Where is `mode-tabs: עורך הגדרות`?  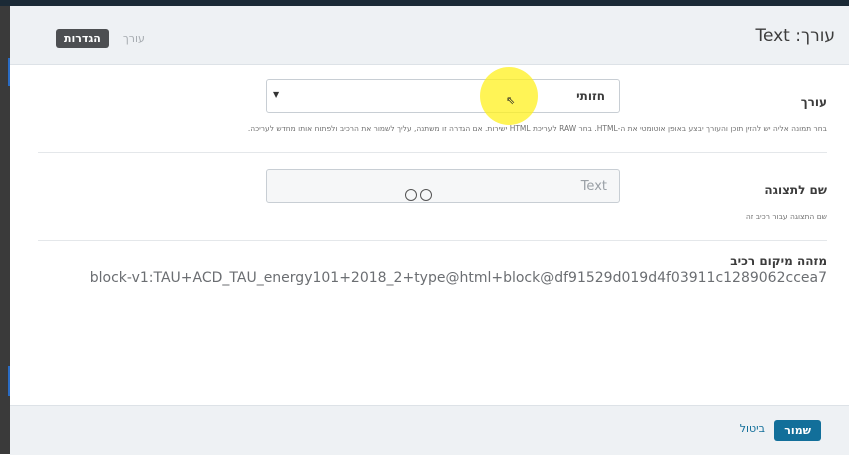
mode-tabs: עורך הגדרות is located at coordinates (107, 38).